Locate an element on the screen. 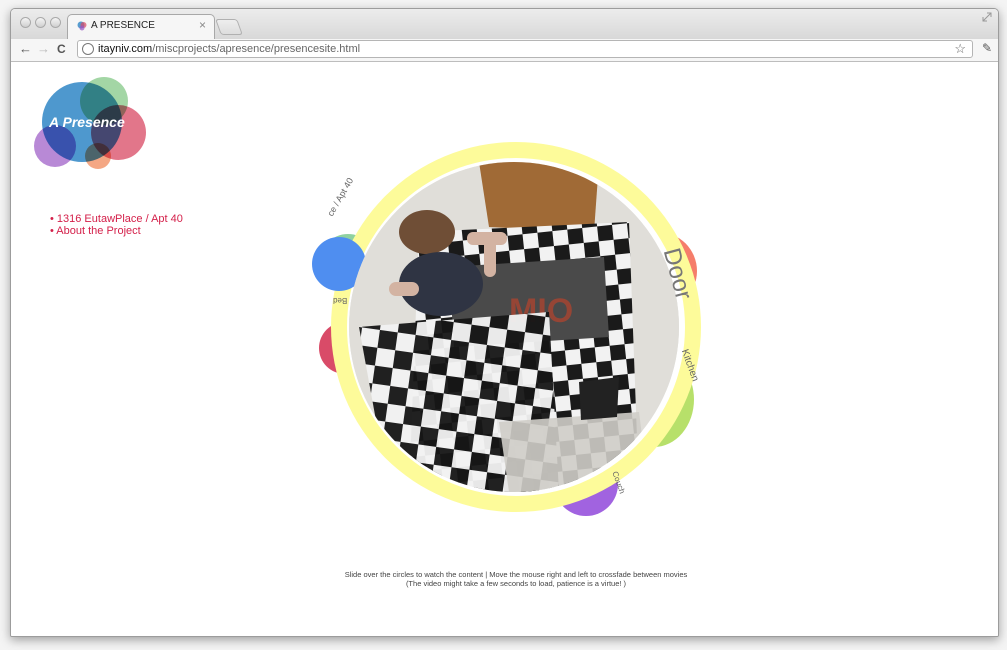  title-bar: A PRESENCE × is located at coordinates (504, 24).